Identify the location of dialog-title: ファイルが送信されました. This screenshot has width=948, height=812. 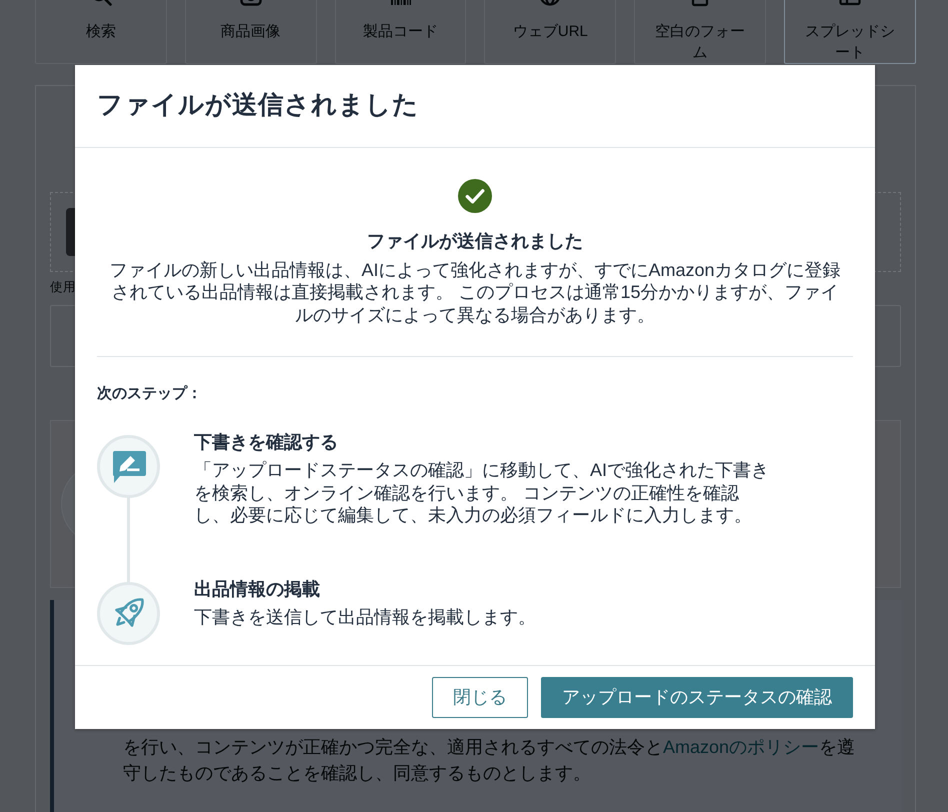
(258, 105).